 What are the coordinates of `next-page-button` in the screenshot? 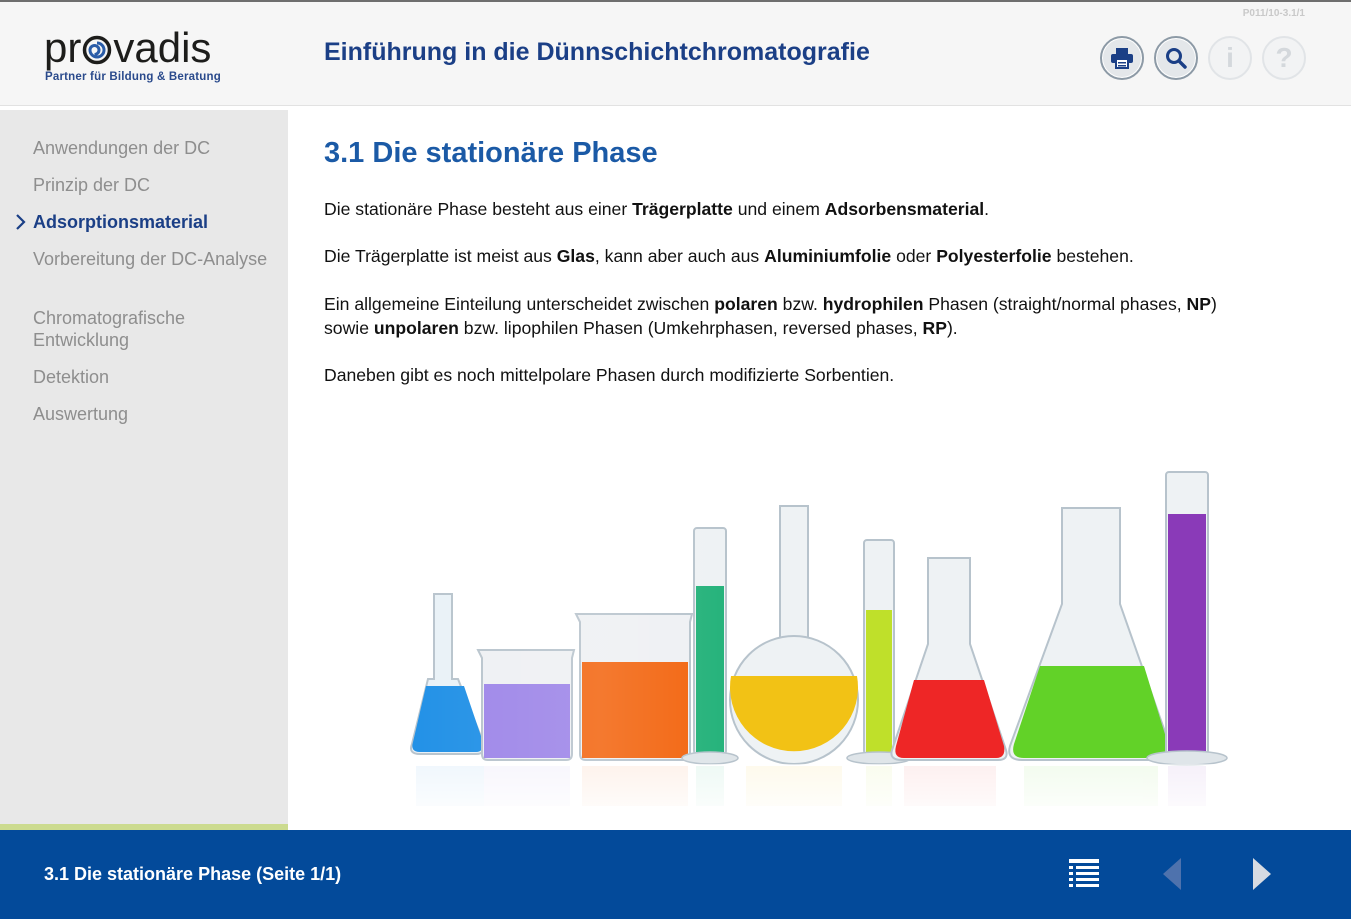 It's located at (1262, 874).